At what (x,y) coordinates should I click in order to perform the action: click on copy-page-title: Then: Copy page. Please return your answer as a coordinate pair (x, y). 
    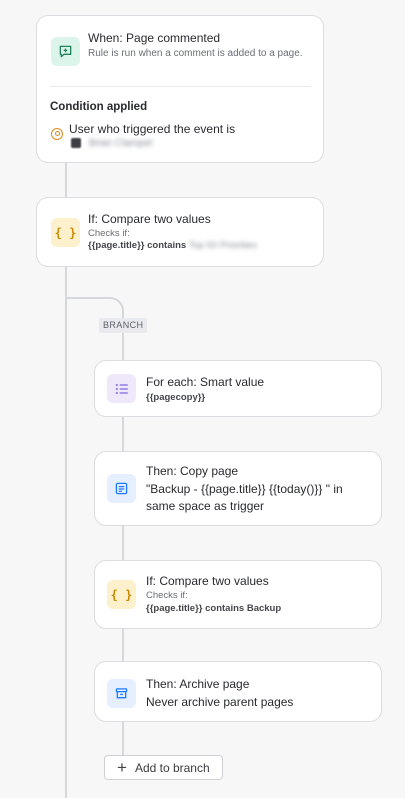
    Looking at the image, I should click on (192, 471).